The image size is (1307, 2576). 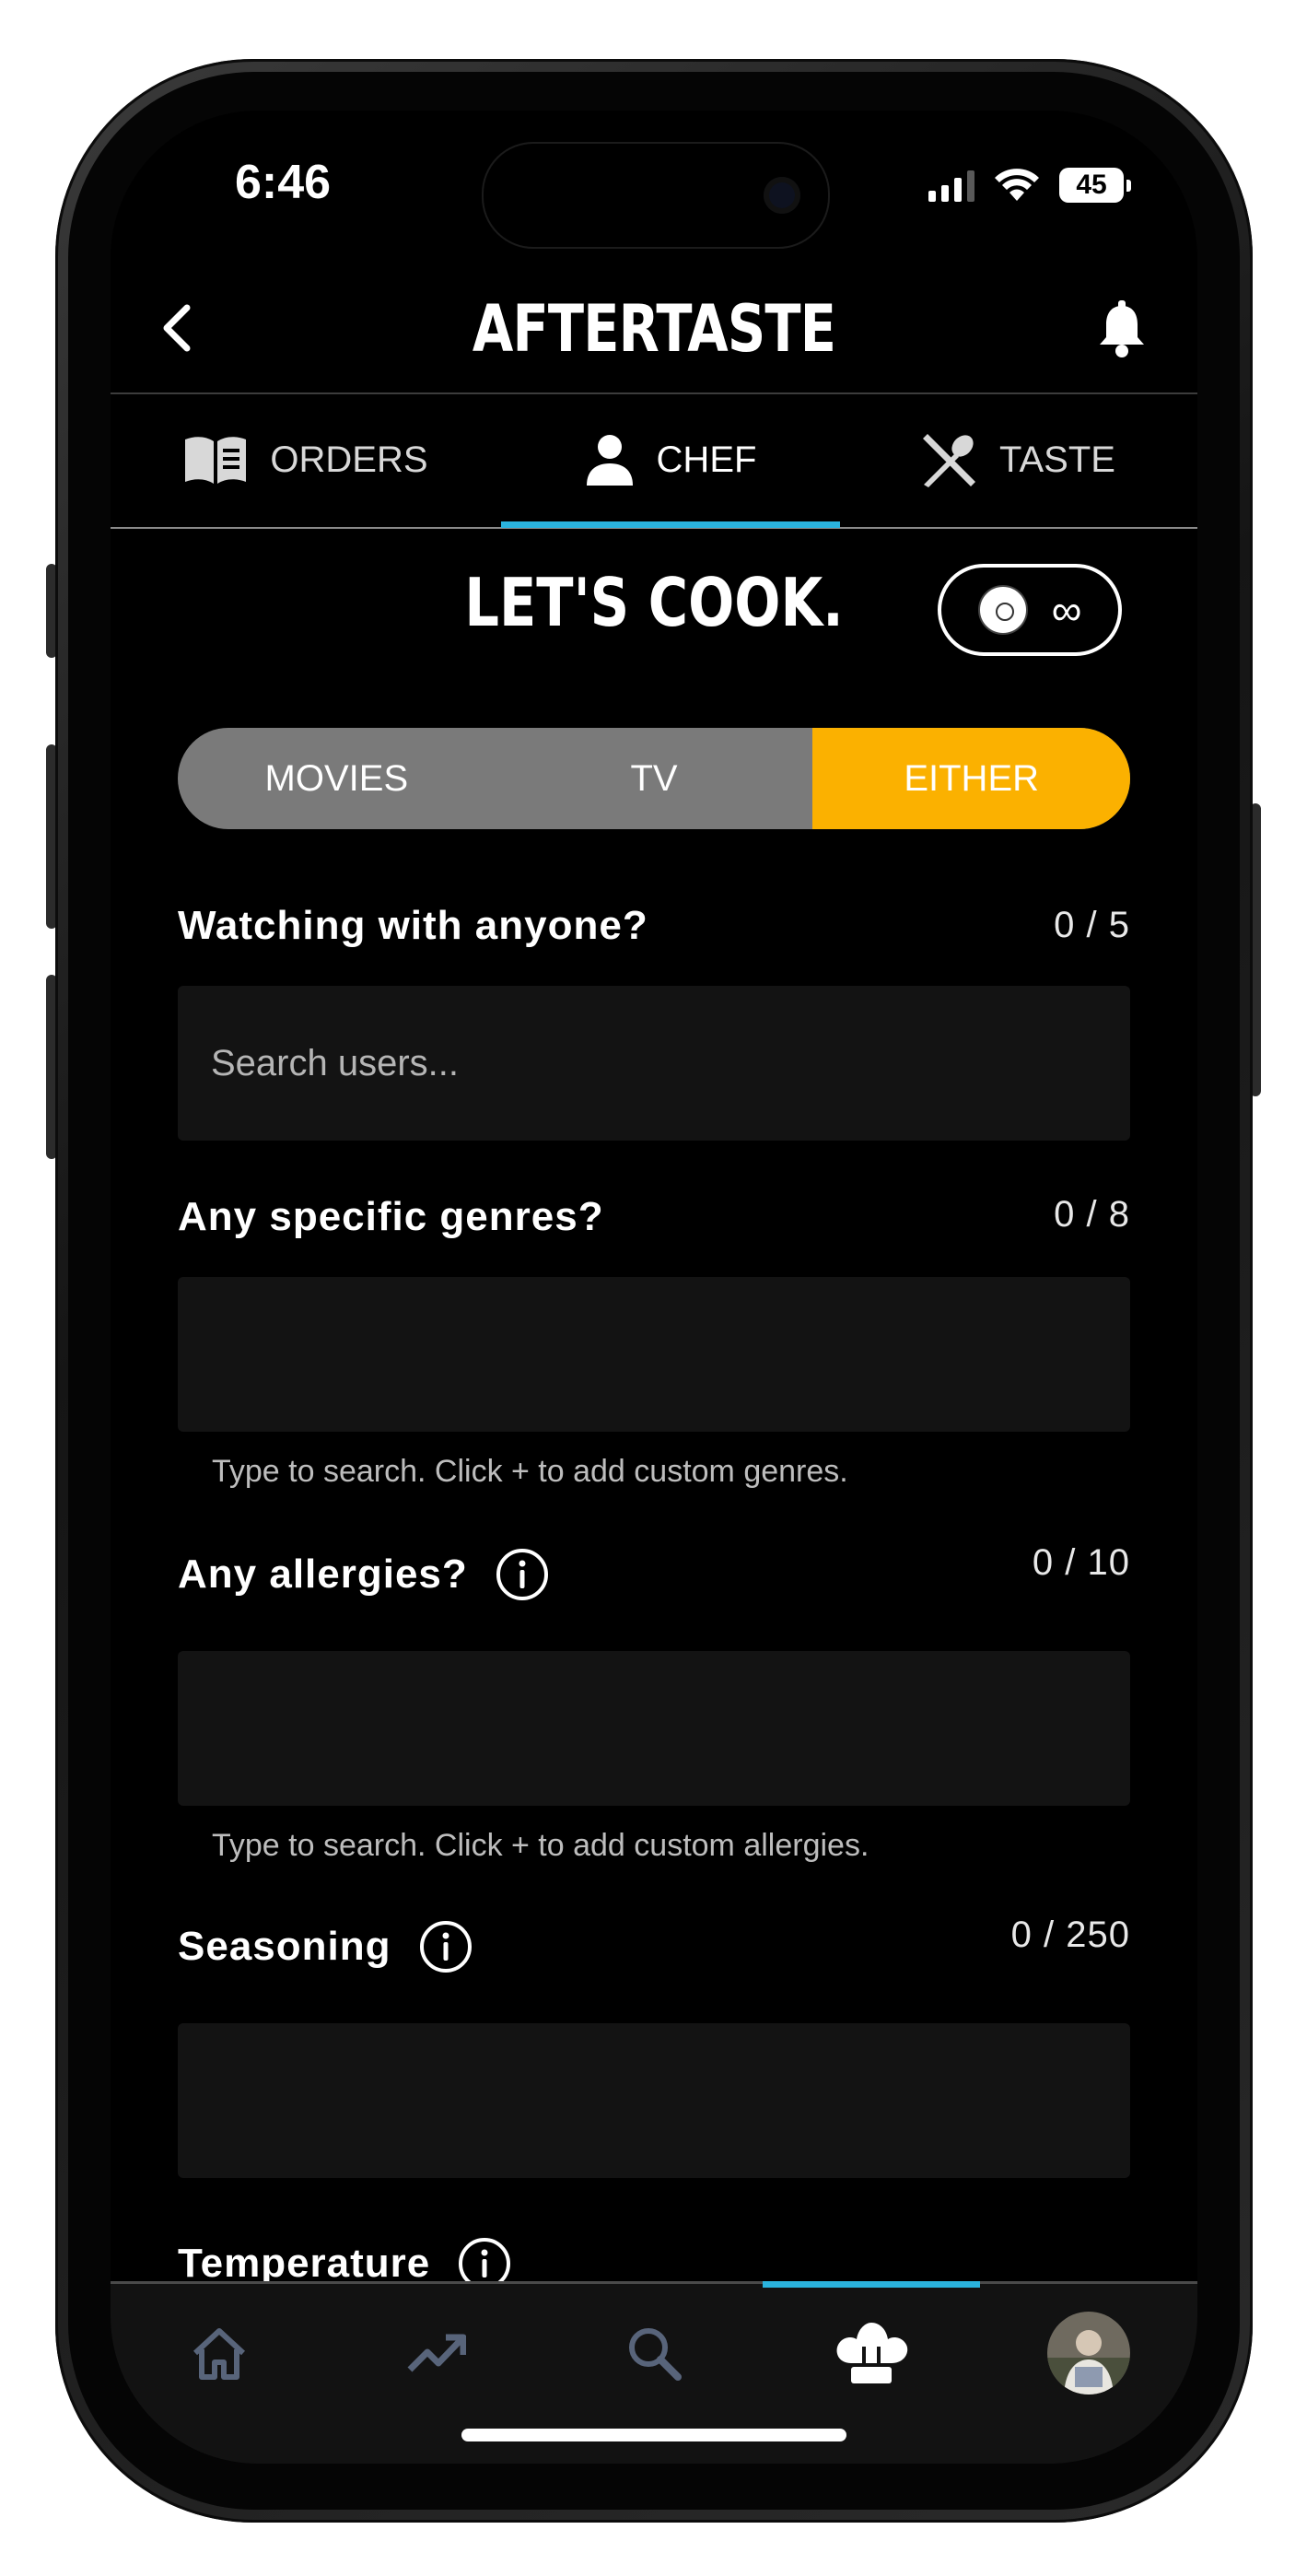 I want to click on tab-taste: TASTE, so click(x=1018, y=459).